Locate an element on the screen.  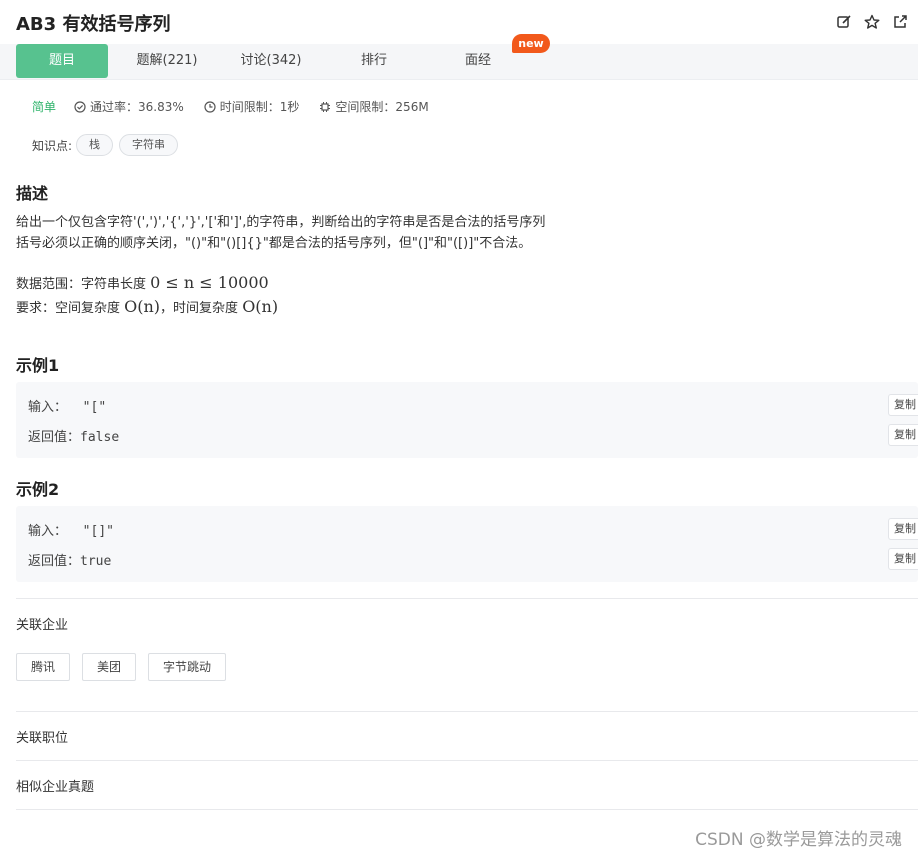
tab-problem: 题目 is located at coordinates (62, 61).